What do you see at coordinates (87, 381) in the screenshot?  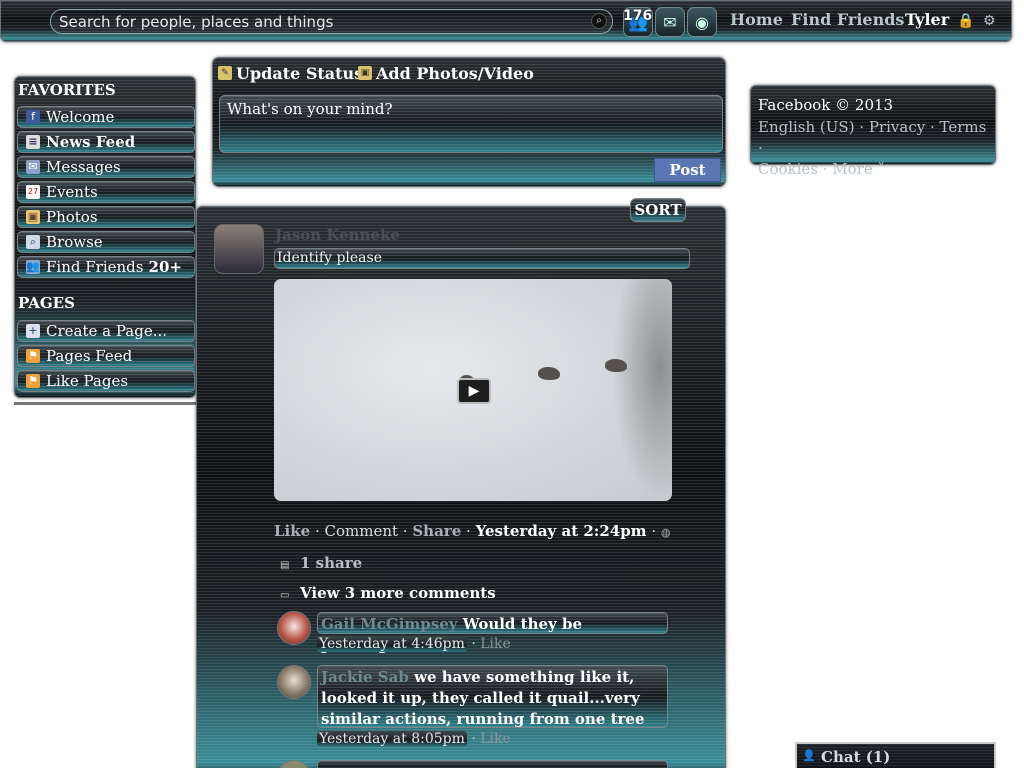 I see `sidebar-item-label: Like Pages` at bounding box center [87, 381].